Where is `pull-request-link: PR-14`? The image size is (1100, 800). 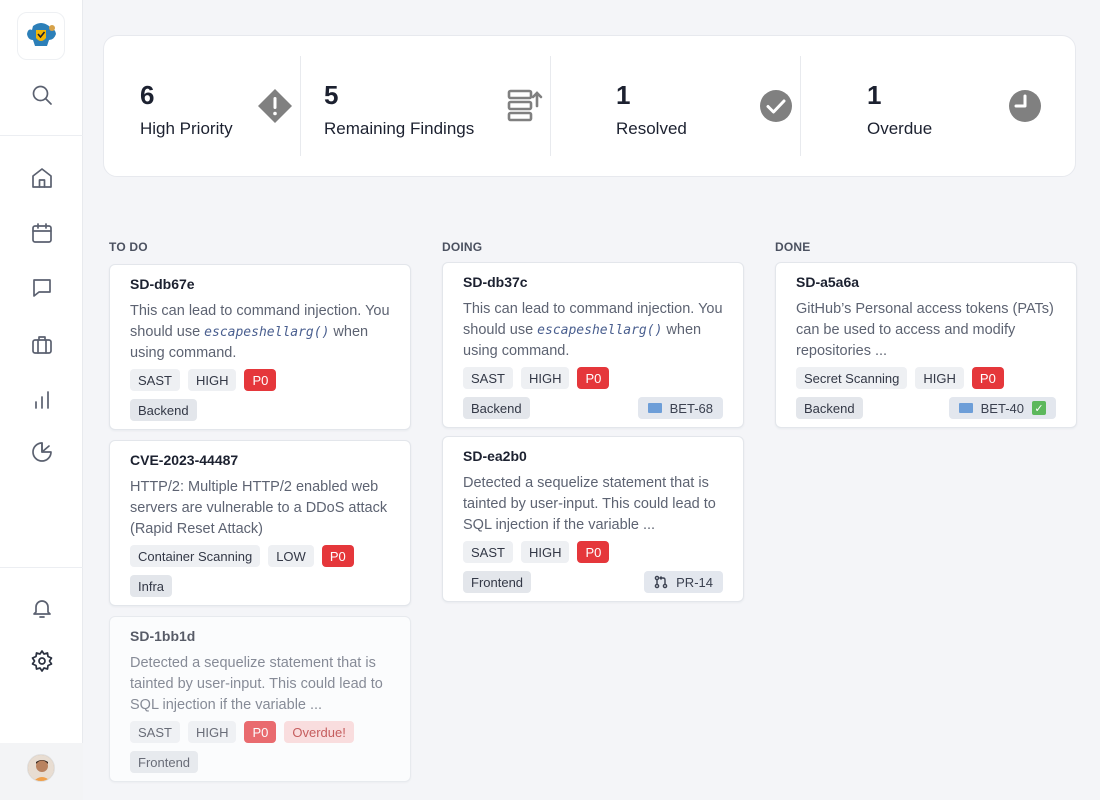 pull-request-link: PR-14 is located at coordinates (683, 582).